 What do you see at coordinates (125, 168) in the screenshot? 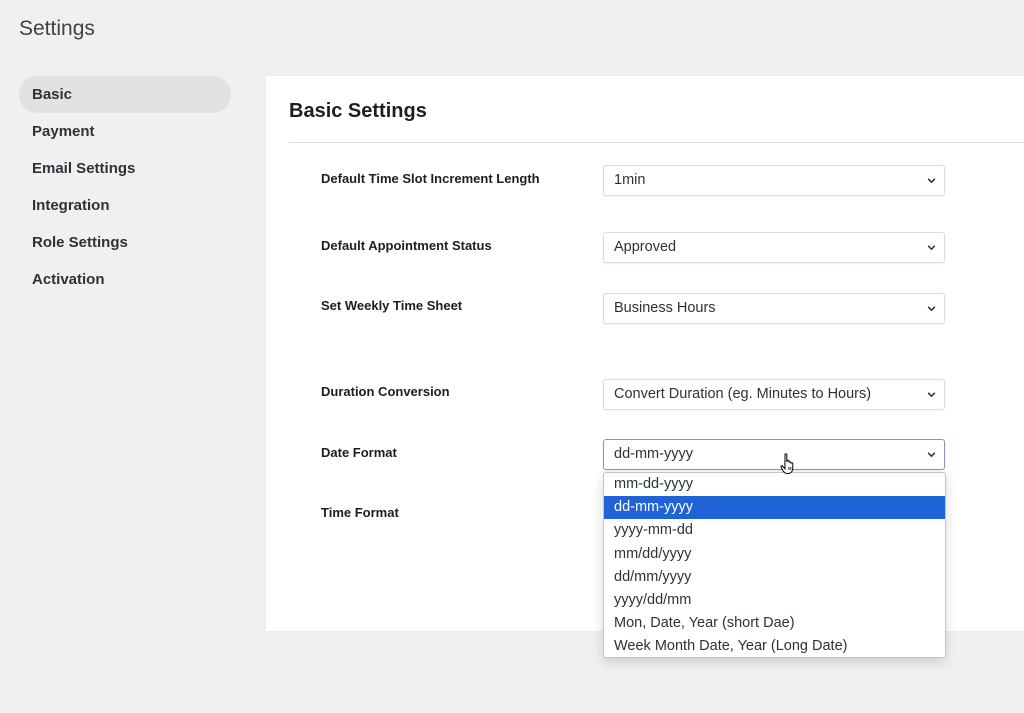
I see `sidebar-item-email-settings: Email Settings` at bounding box center [125, 168].